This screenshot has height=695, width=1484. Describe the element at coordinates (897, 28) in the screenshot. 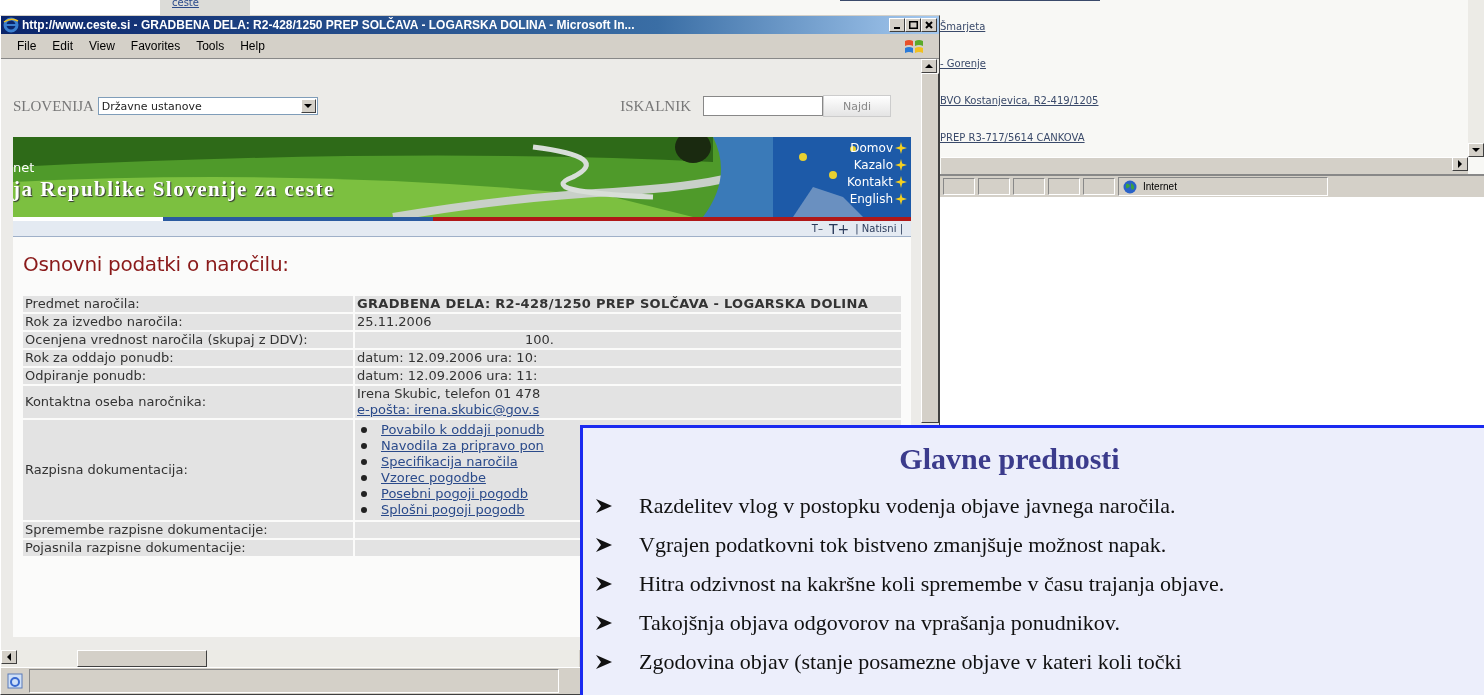

I see `minimize-icon` at that location.